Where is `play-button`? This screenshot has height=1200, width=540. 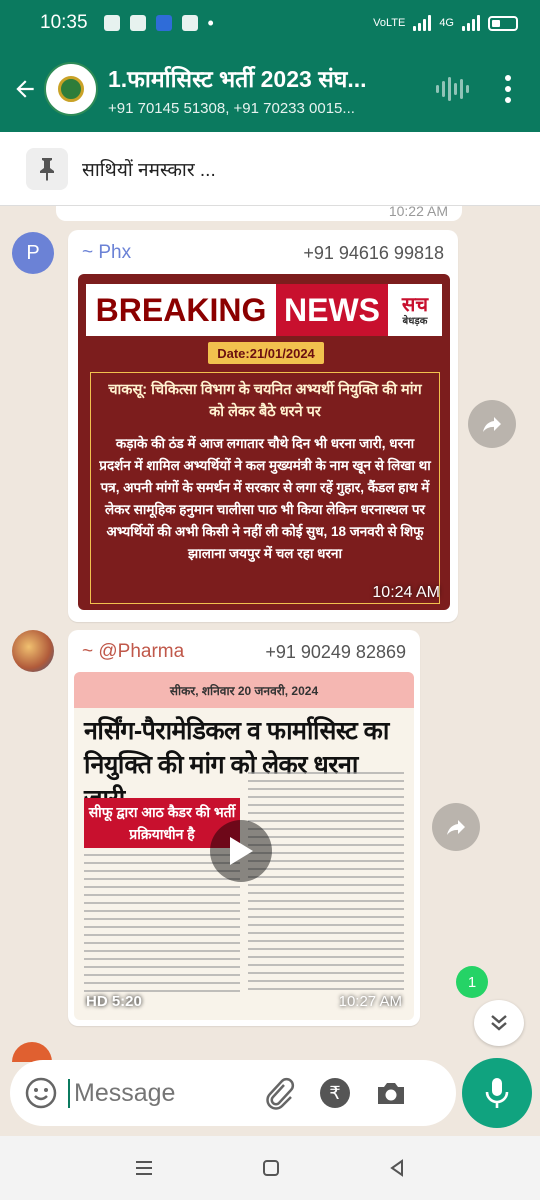 play-button is located at coordinates (241, 851).